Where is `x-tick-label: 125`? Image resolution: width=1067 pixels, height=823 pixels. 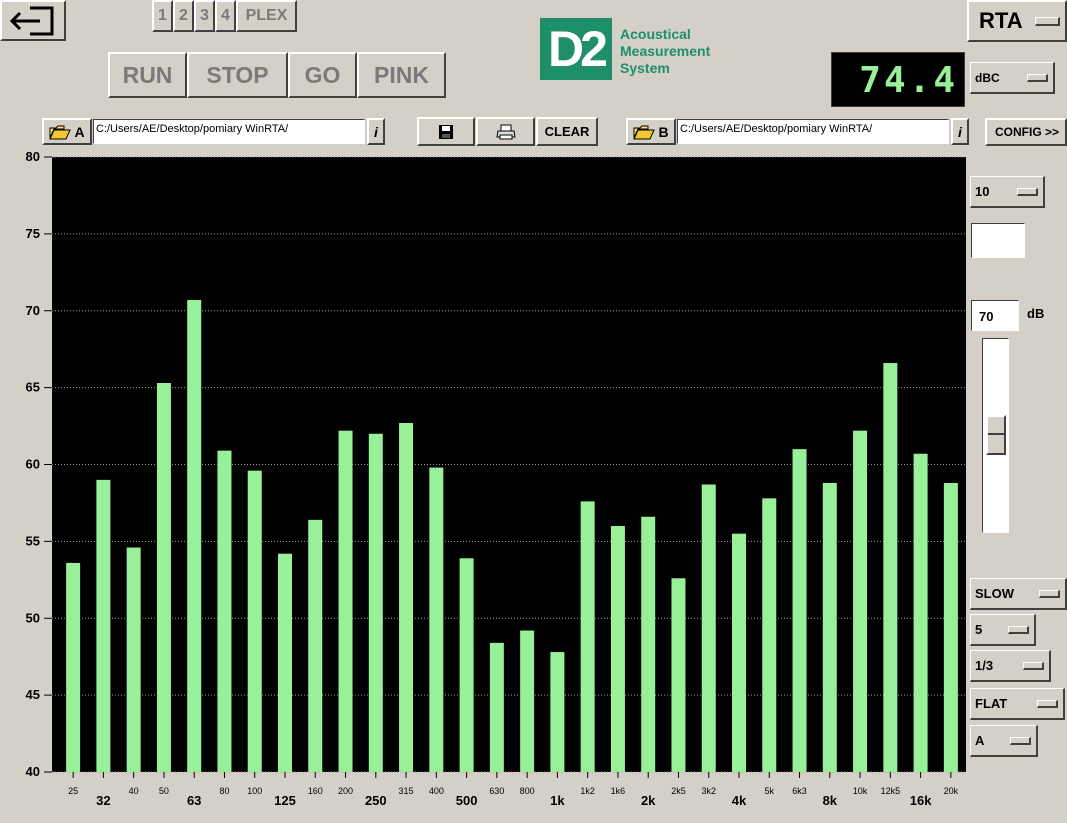
x-tick-label: 125 is located at coordinates (285, 800).